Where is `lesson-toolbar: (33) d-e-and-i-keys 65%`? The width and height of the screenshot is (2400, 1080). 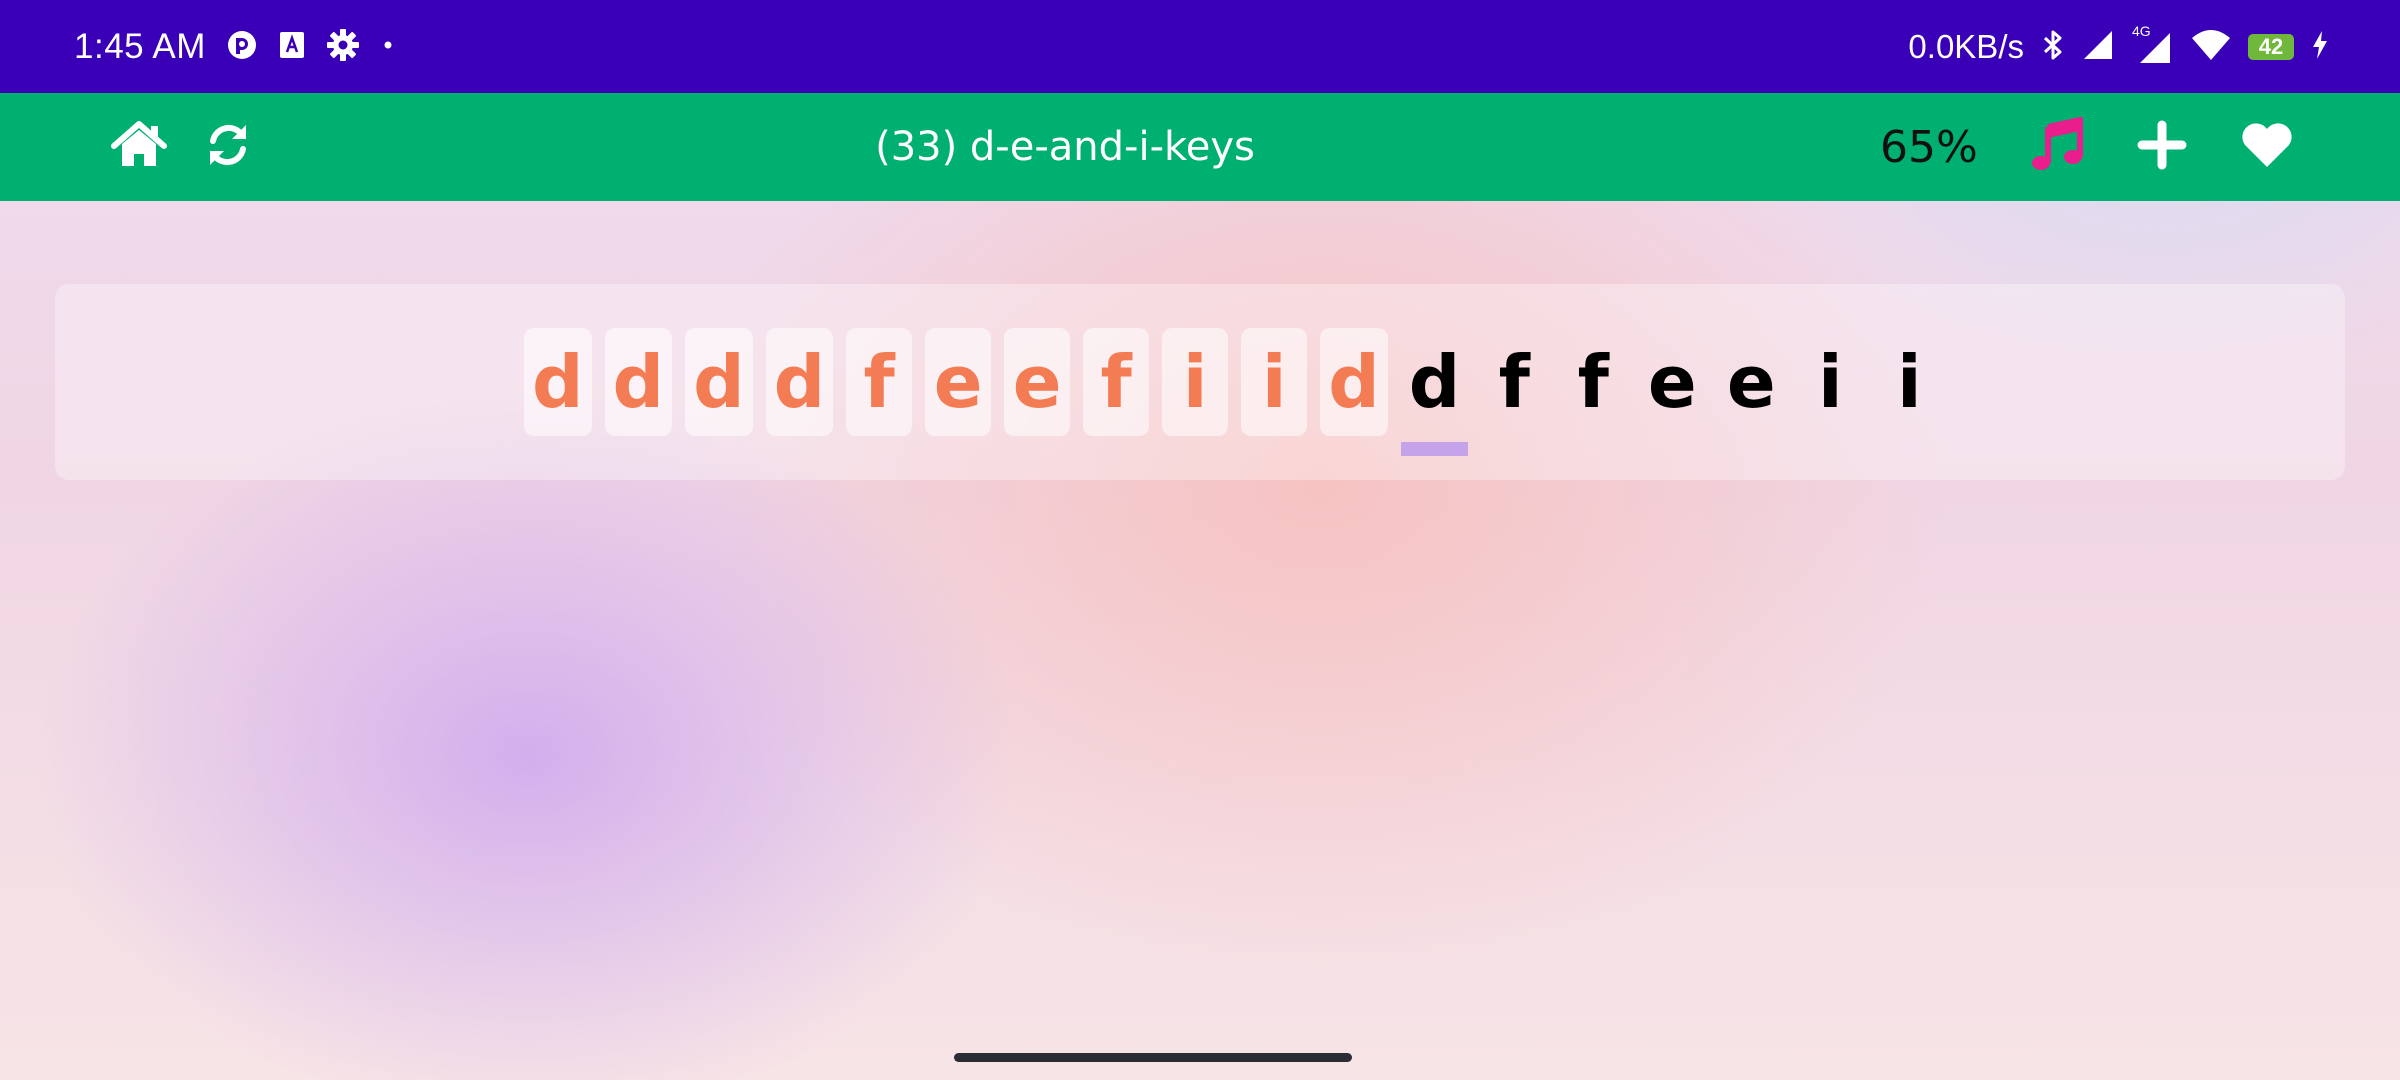 lesson-toolbar: (33) d-e-and-i-keys 65% is located at coordinates (1200, 147).